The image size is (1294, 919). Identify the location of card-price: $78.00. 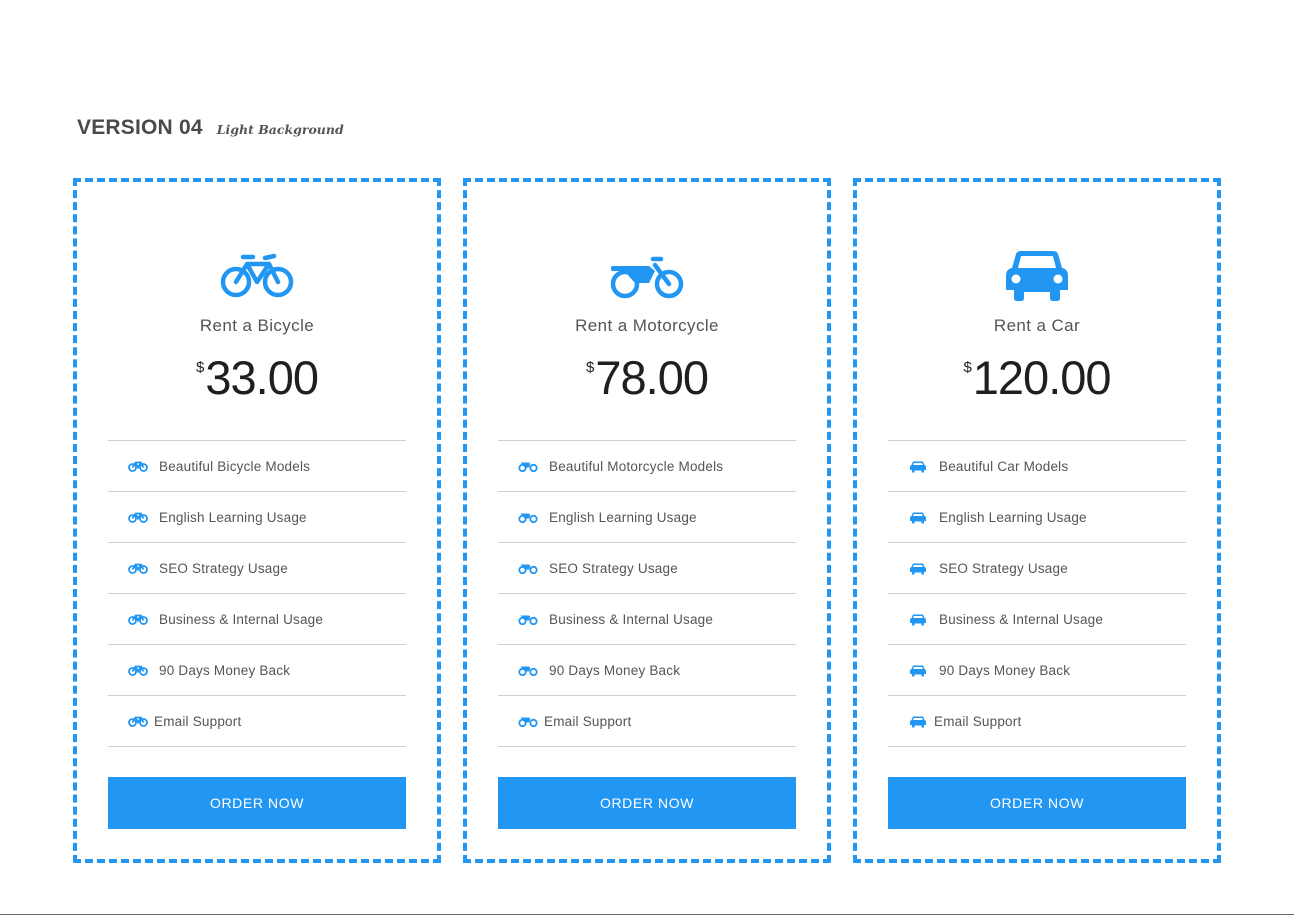
(647, 377).